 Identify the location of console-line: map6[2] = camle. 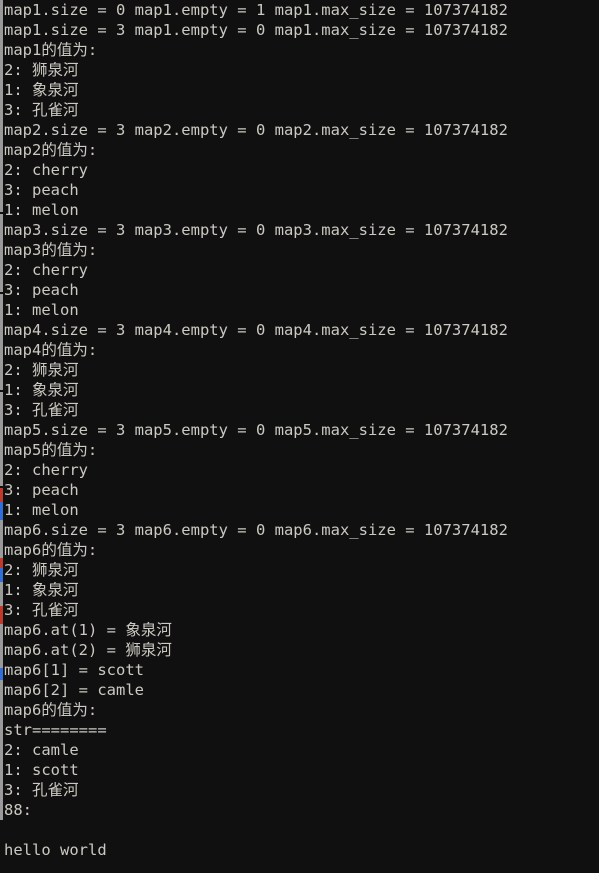
(74, 690).